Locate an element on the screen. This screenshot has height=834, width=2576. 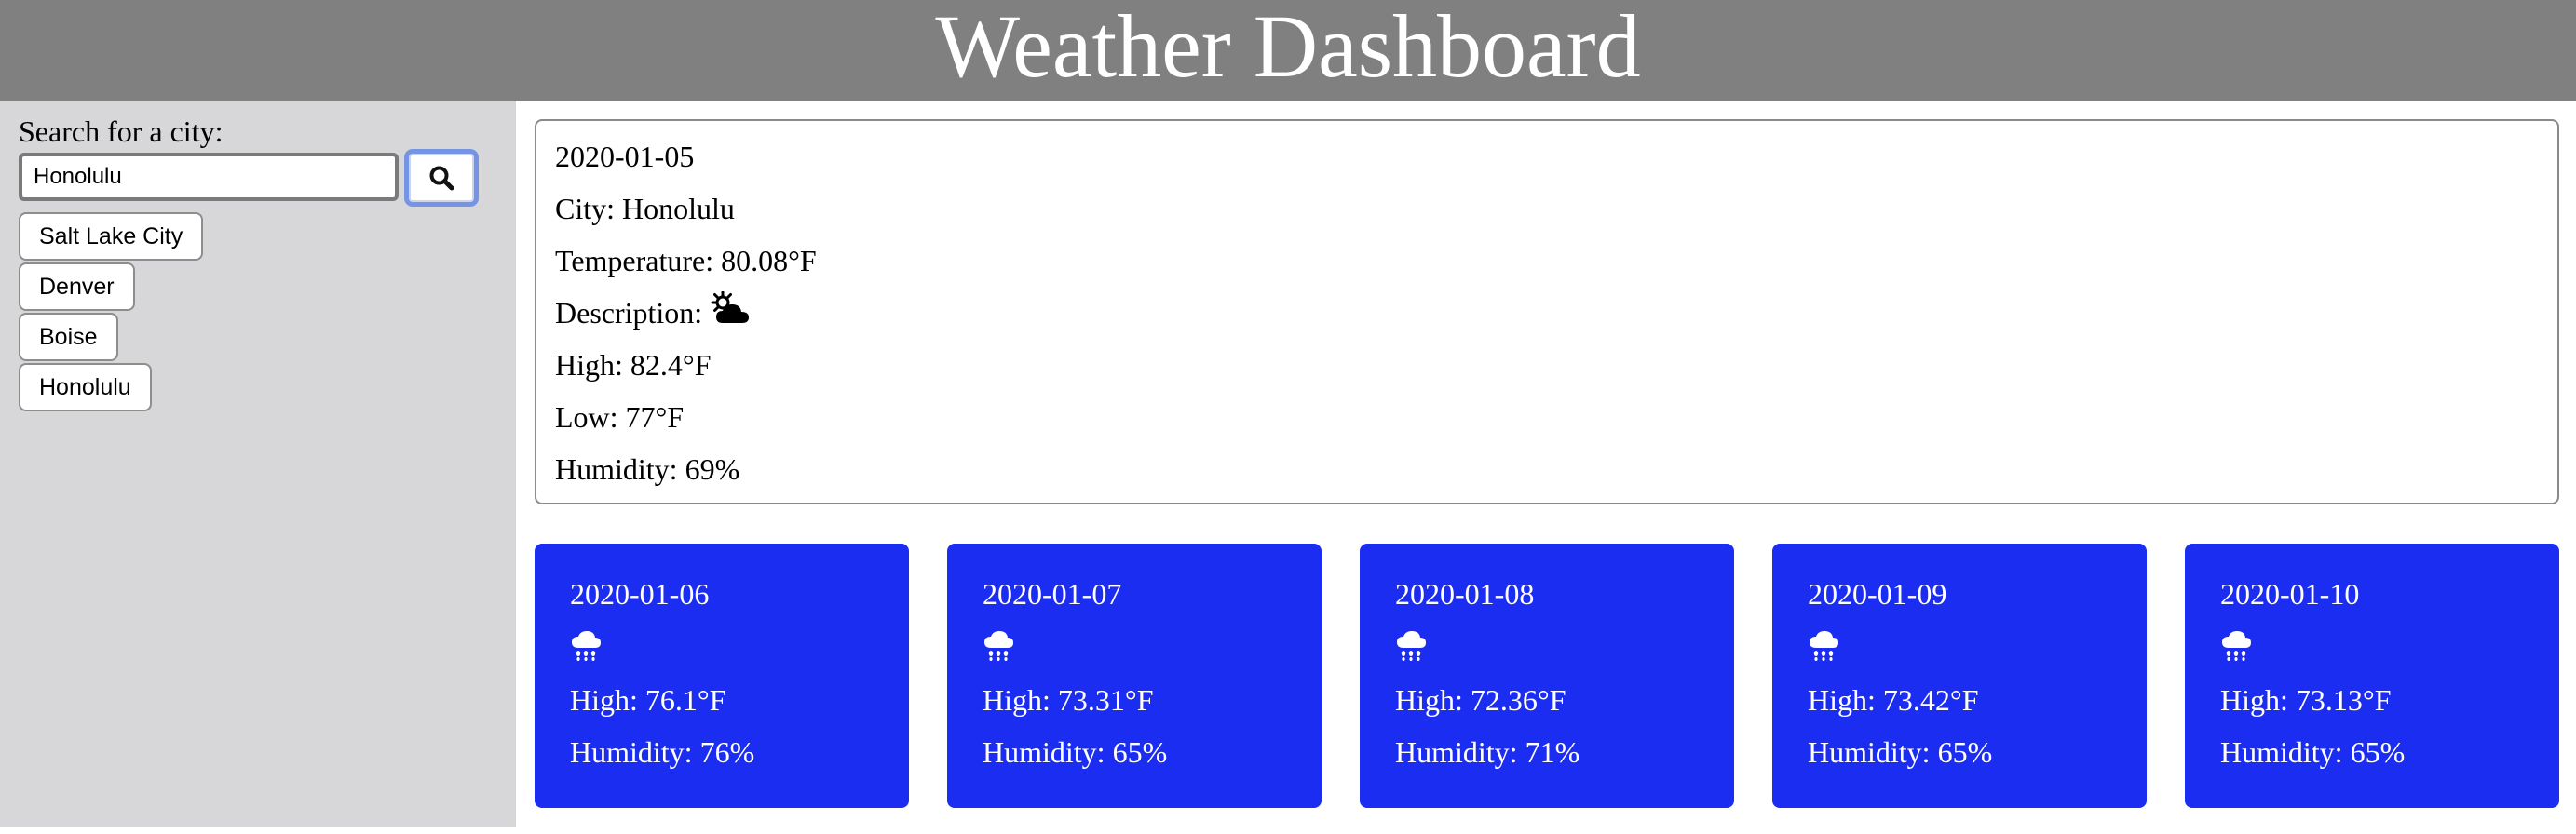
current-description: Description: is located at coordinates (653, 313).